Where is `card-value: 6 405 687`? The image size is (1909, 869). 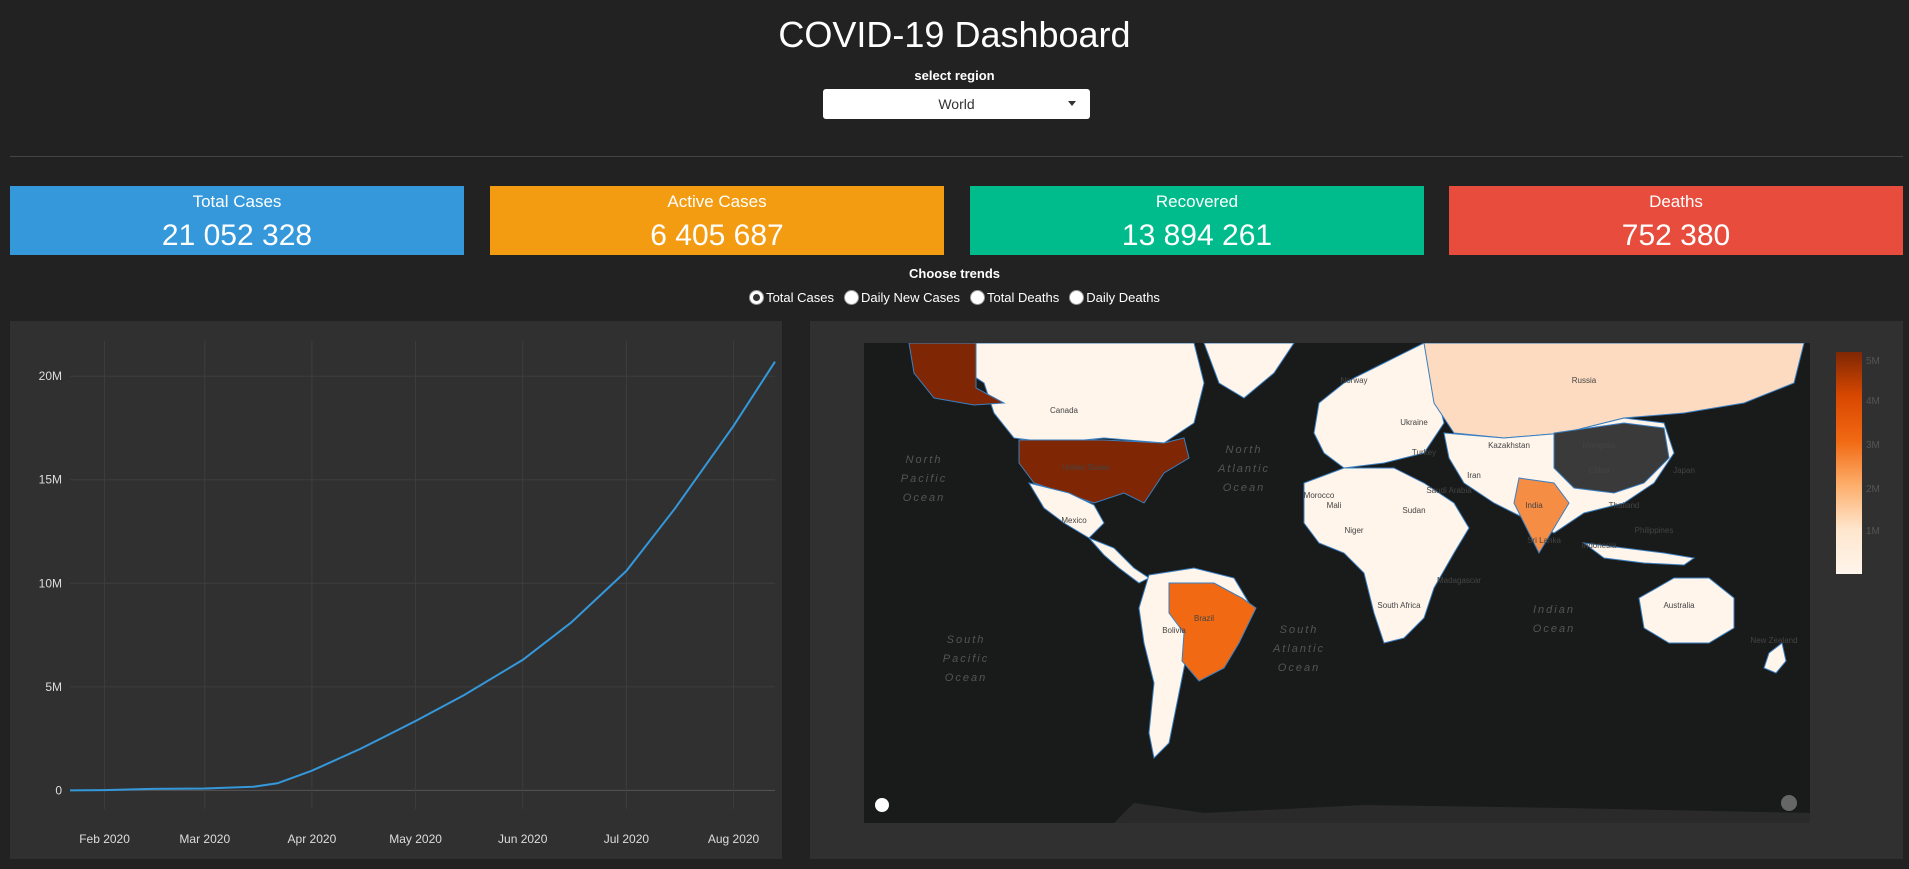
card-value: 6 405 687 is located at coordinates (717, 235).